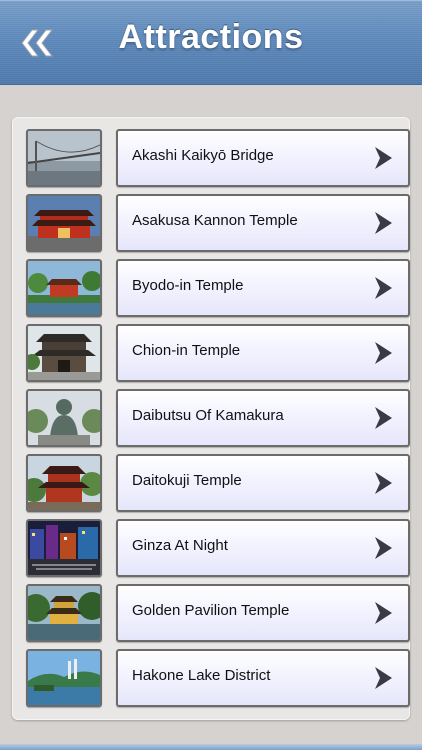 The image size is (422, 750). What do you see at coordinates (215, 220) in the screenshot?
I see `item-label: Asakusa Kannon Temple` at bounding box center [215, 220].